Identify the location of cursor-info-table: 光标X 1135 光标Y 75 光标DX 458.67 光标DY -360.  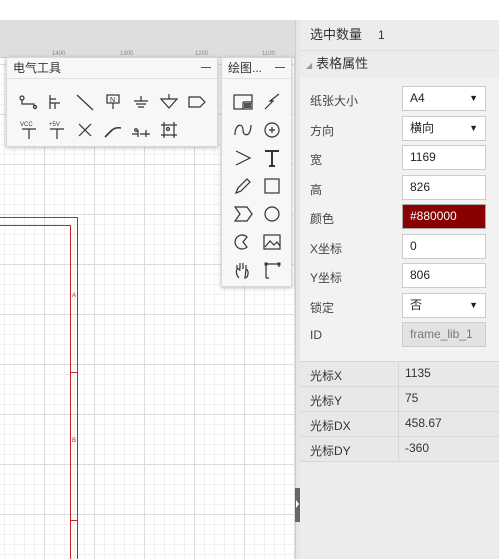
(399, 411).